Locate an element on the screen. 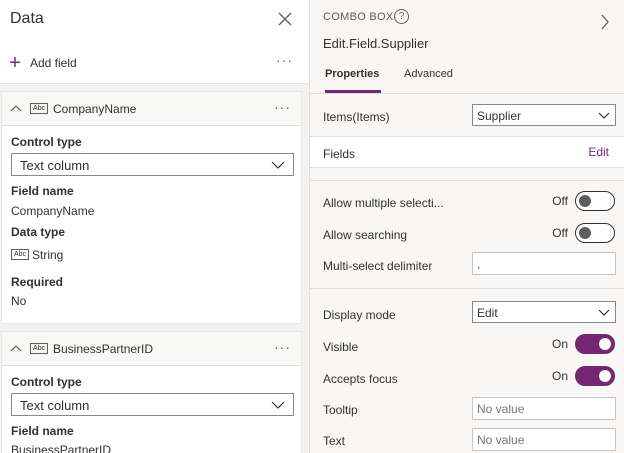 The image size is (624, 453). items-label: Items(Items) is located at coordinates (356, 117).